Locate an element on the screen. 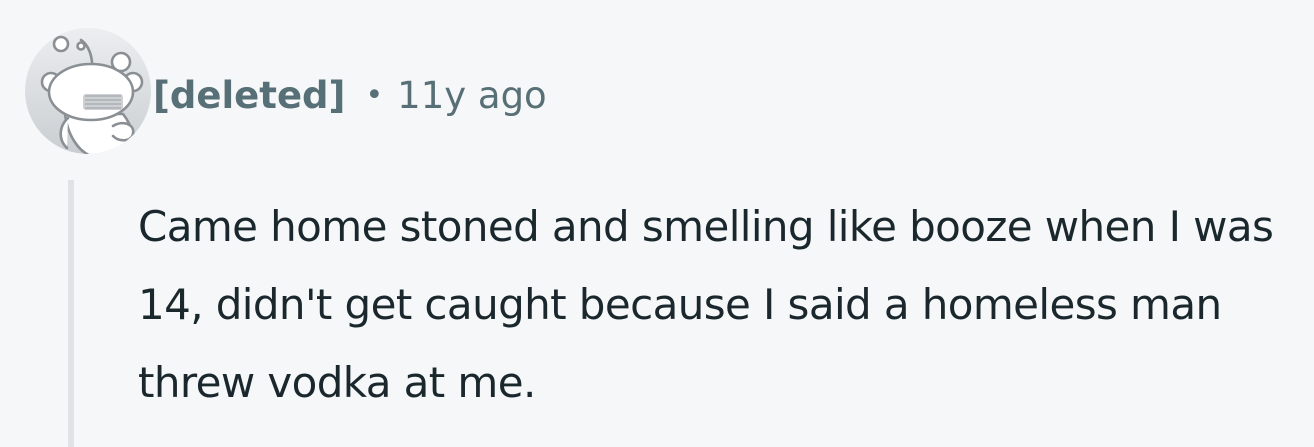  comment-timestamp: 11y ago is located at coordinates (472, 96).